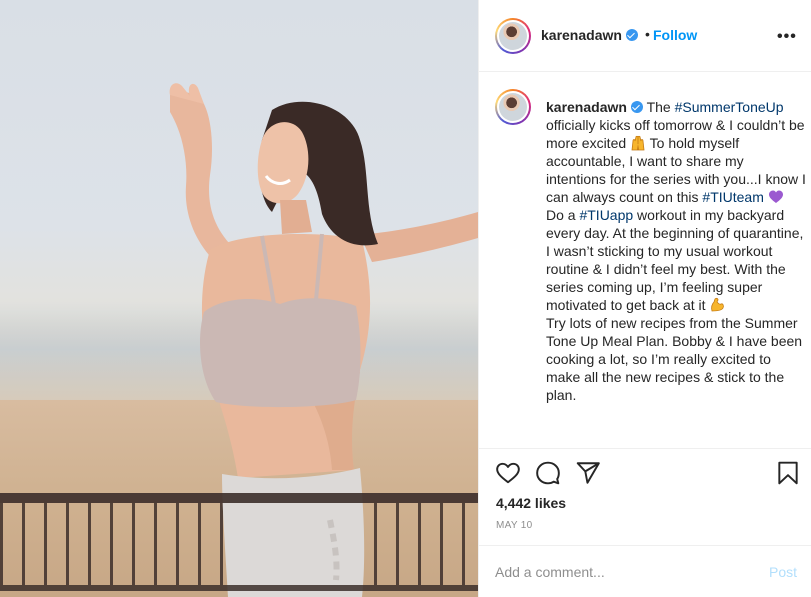  Describe the element at coordinates (732, 197) in the screenshot. I see `hashtag-tiuteam: #TIUteam` at that location.